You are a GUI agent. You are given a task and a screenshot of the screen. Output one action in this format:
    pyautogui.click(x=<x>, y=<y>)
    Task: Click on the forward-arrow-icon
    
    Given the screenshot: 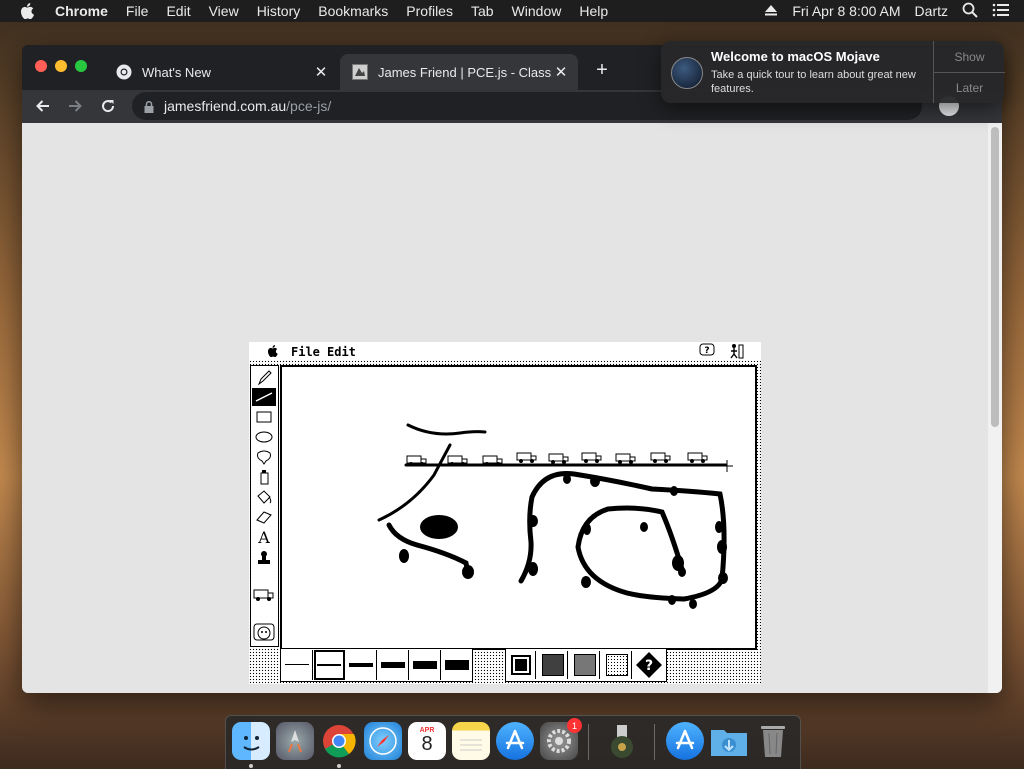 What is the action you would take?
    pyautogui.click(x=75, y=106)
    